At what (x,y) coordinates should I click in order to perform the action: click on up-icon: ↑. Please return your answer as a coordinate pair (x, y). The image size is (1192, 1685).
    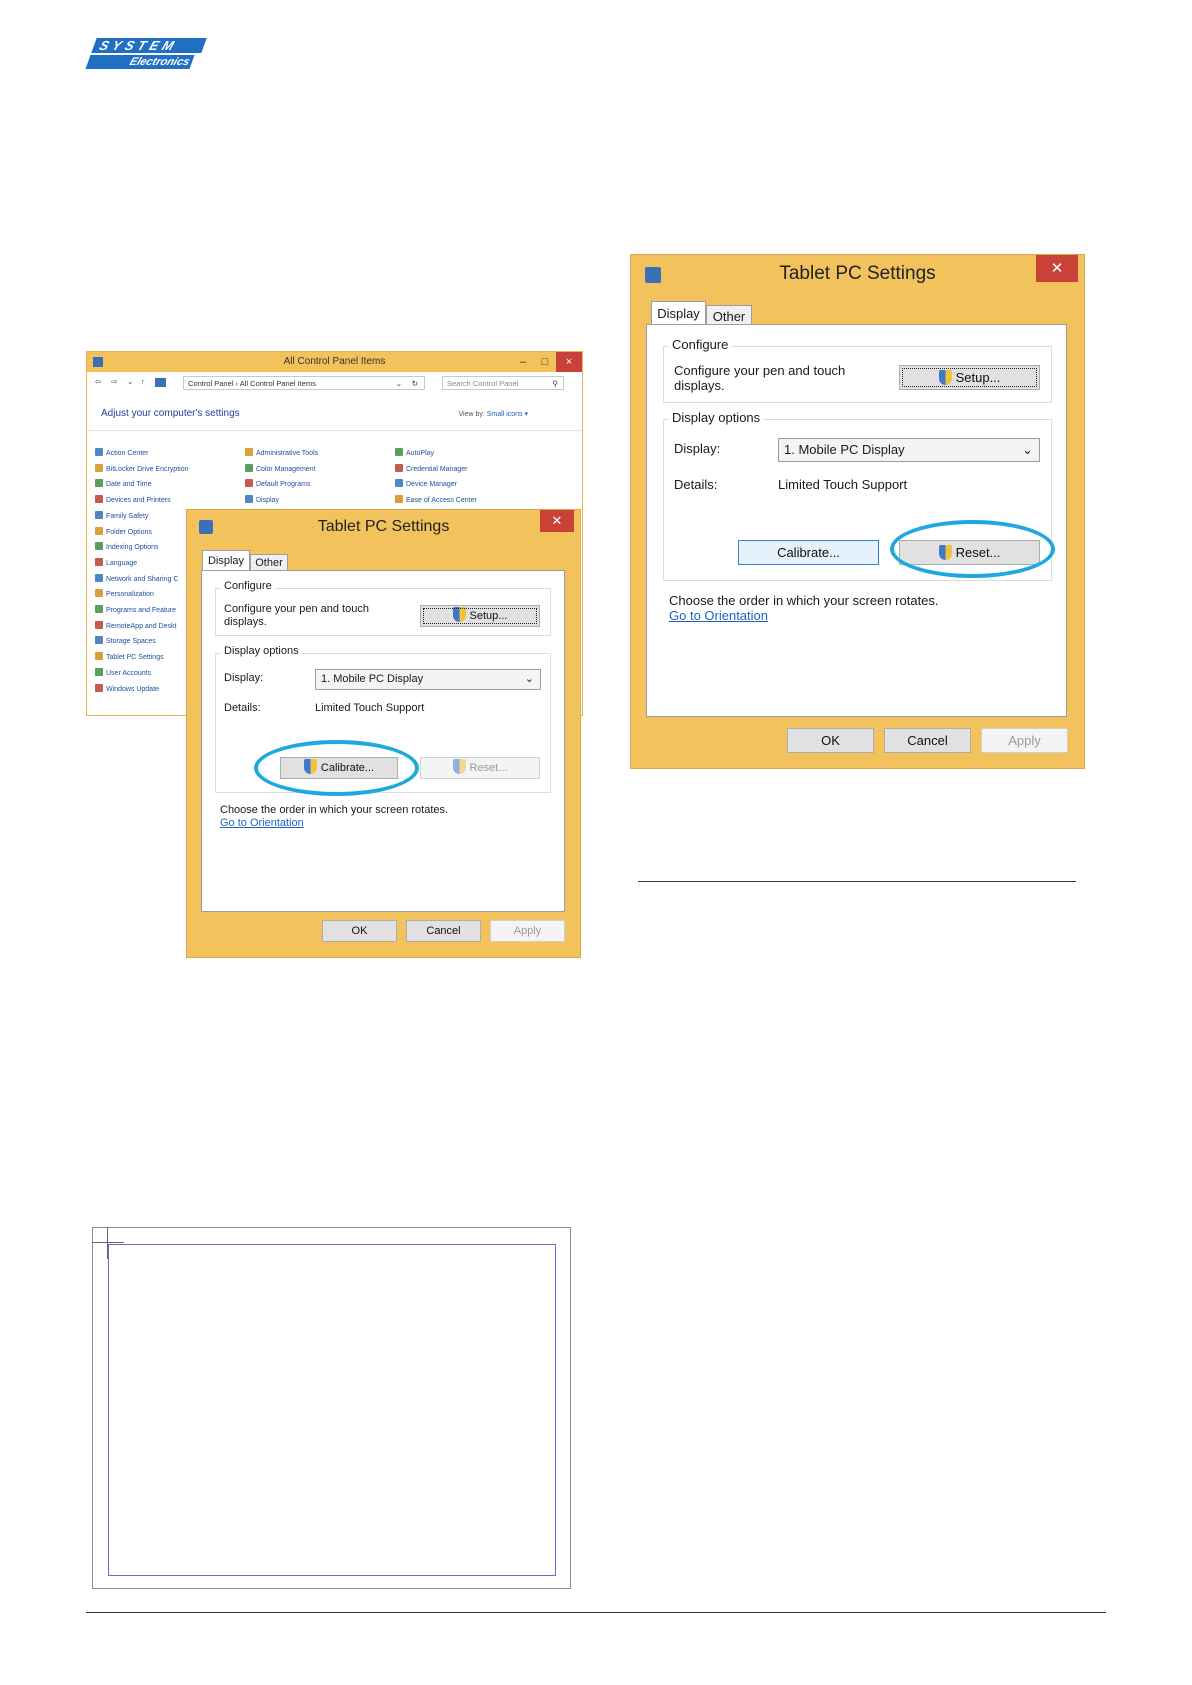
    Looking at the image, I should click on (143, 381).